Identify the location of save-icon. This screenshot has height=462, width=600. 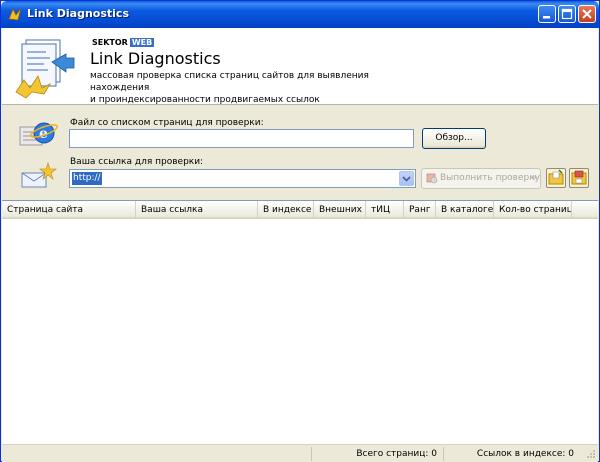
(579, 177).